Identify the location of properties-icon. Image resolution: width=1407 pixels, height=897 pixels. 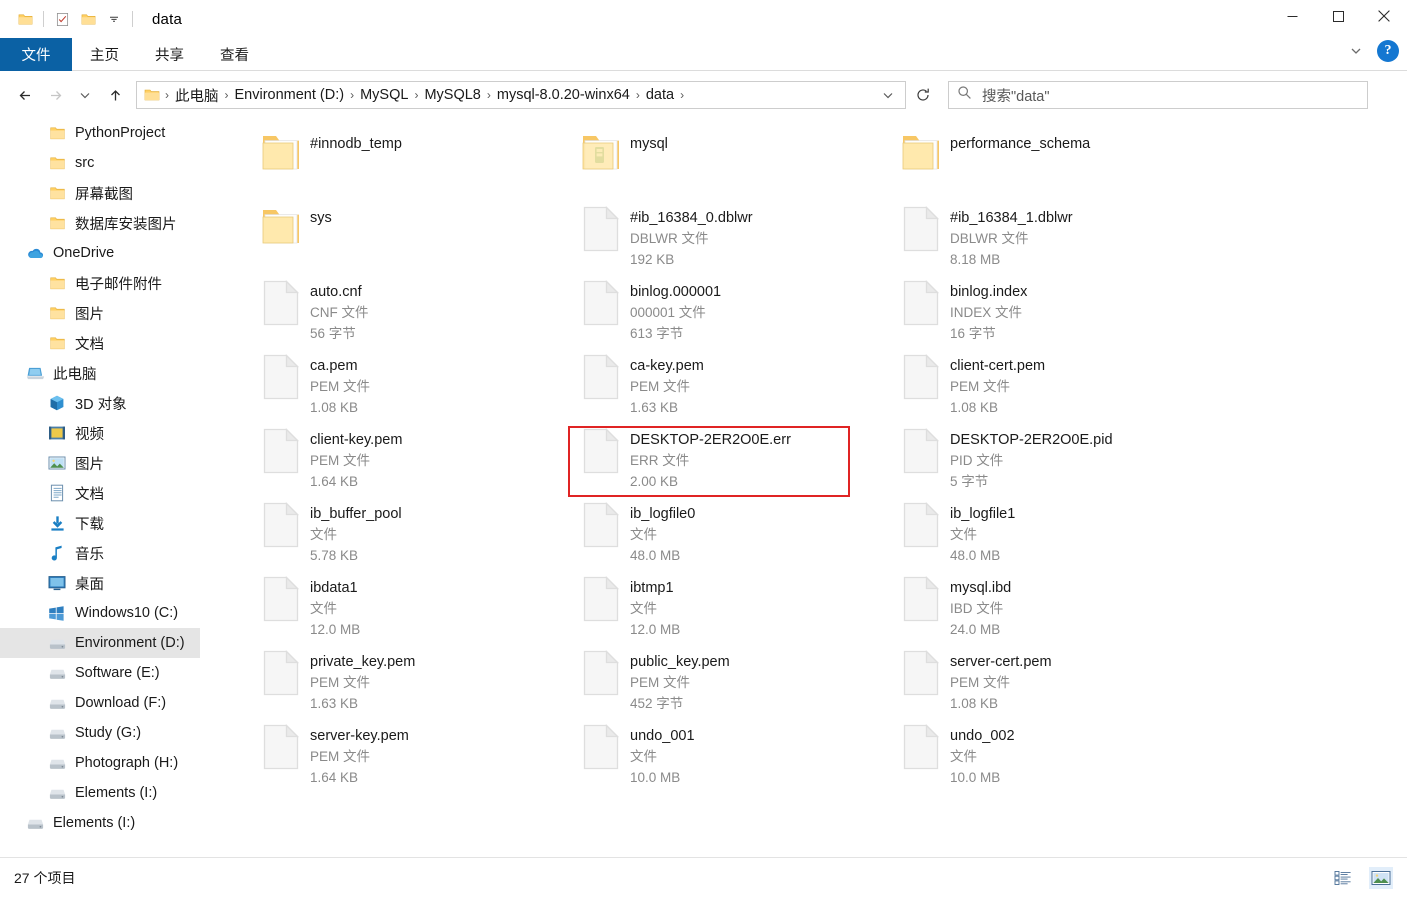
(62, 19).